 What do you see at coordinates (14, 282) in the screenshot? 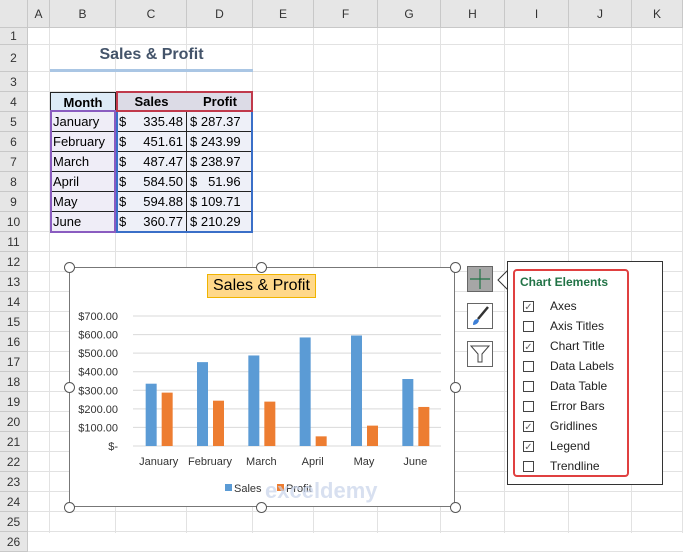
I see `row-header: 13` at bounding box center [14, 282].